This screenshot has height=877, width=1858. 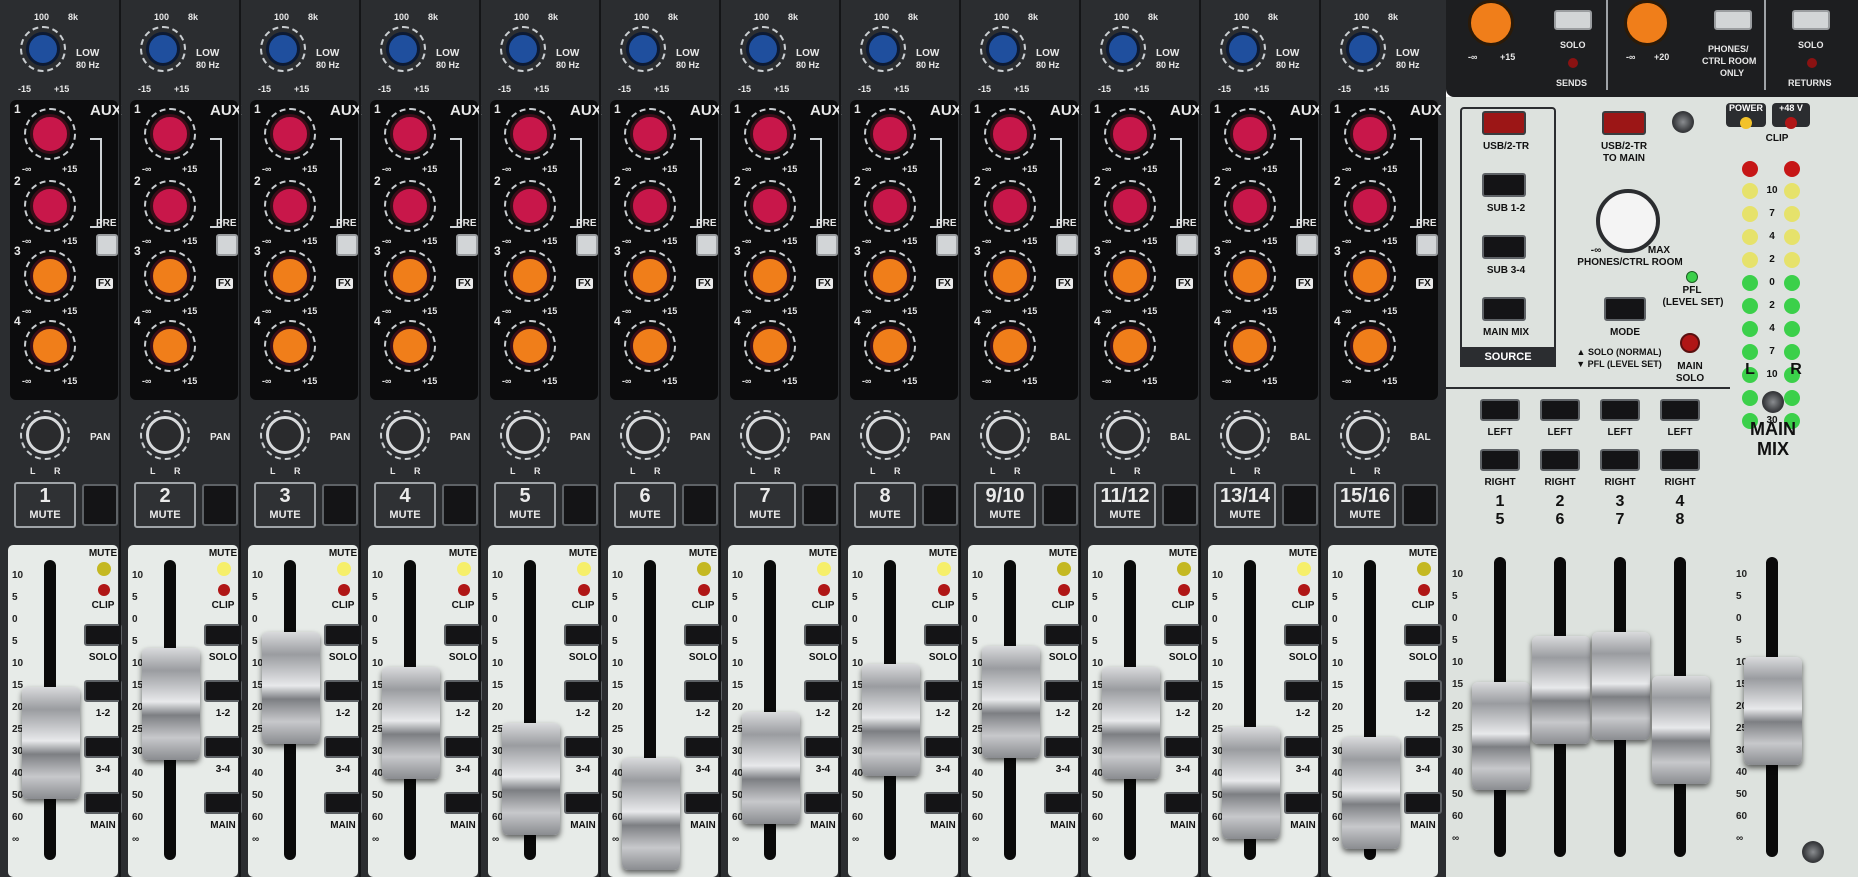 What do you see at coordinates (1773, 711) in the screenshot?
I see `main-mix-fader` at bounding box center [1773, 711].